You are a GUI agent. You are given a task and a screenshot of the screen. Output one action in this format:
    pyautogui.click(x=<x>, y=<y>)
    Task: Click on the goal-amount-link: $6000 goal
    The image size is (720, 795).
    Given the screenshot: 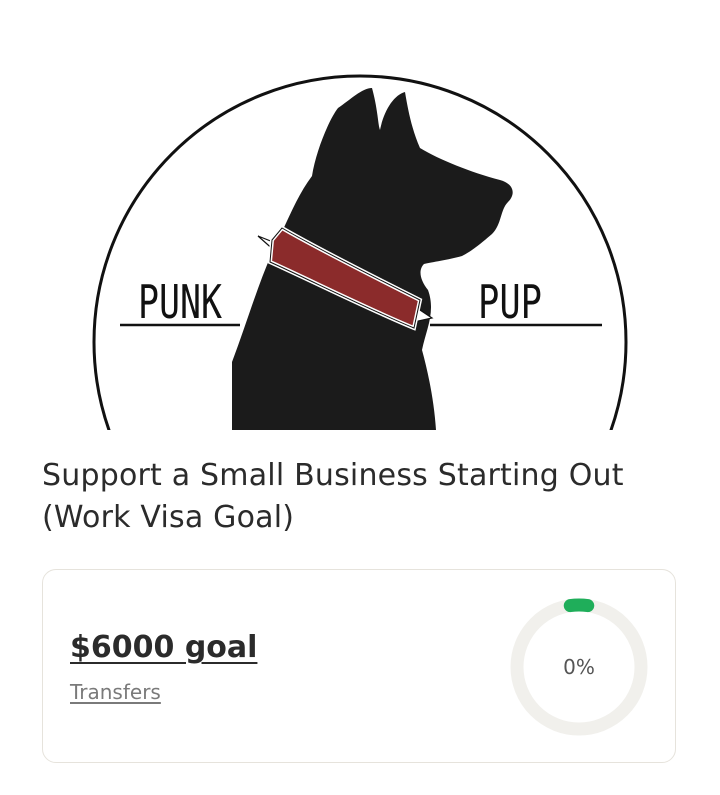 What is the action you would take?
    pyautogui.click(x=163, y=647)
    